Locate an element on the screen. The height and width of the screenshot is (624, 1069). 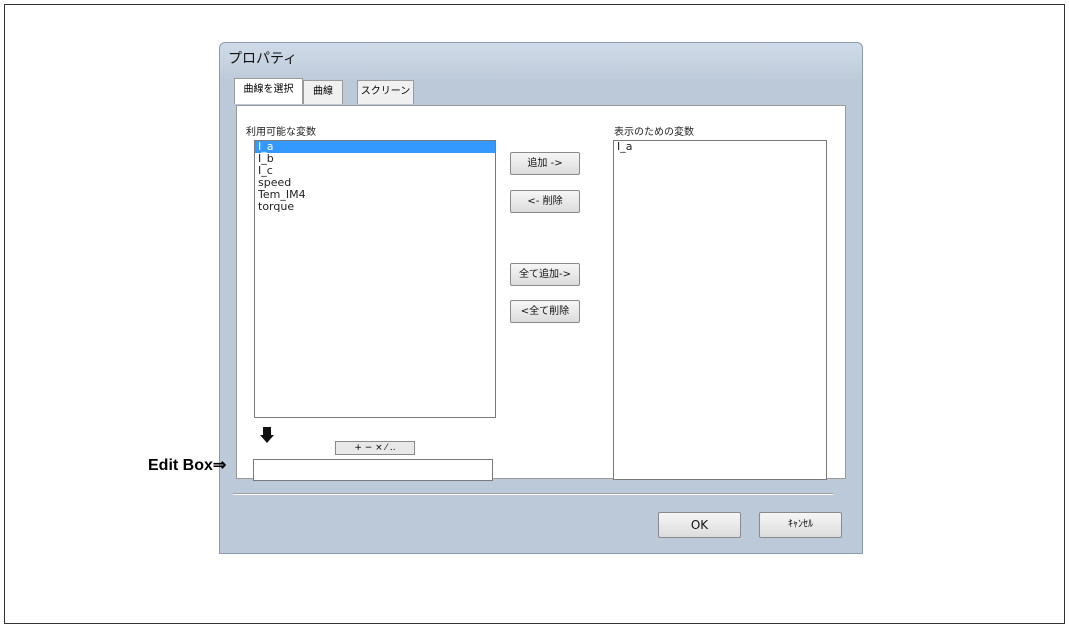
tab-screen: スクリーン is located at coordinates (385, 92).